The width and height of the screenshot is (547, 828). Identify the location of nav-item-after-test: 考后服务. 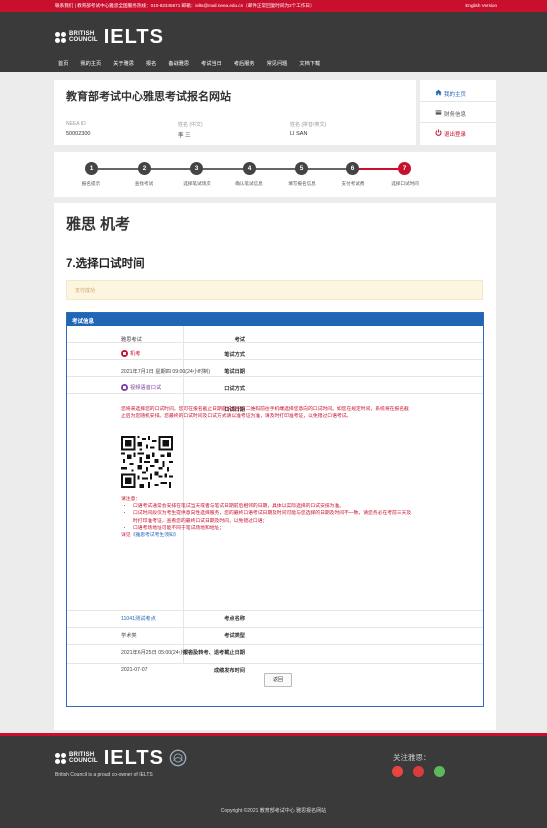
(244, 64).